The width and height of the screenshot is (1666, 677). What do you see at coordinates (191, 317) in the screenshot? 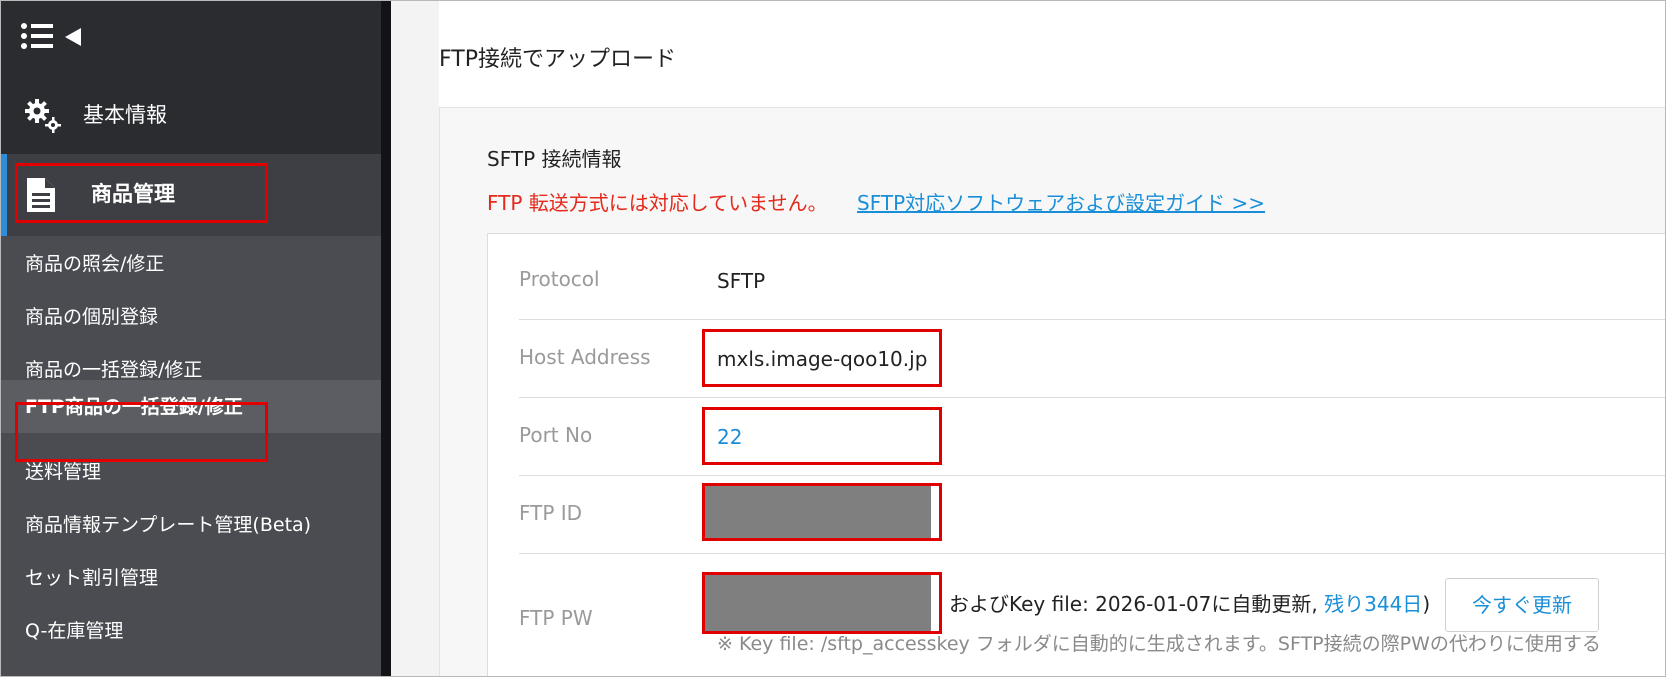
I see `sidebar-subitem-individual-register: 商品の個別登録` at bounding box center [191, 317].